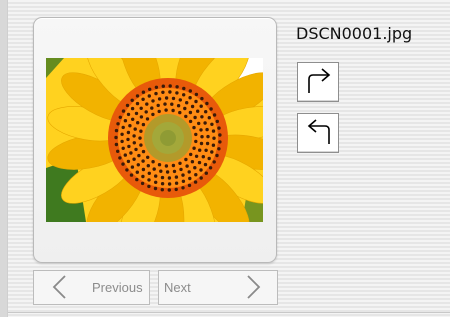 The width and height of the screenshot is (450, 317). I want to click on rotate-counterclockwise-icon, so click(318, 131).